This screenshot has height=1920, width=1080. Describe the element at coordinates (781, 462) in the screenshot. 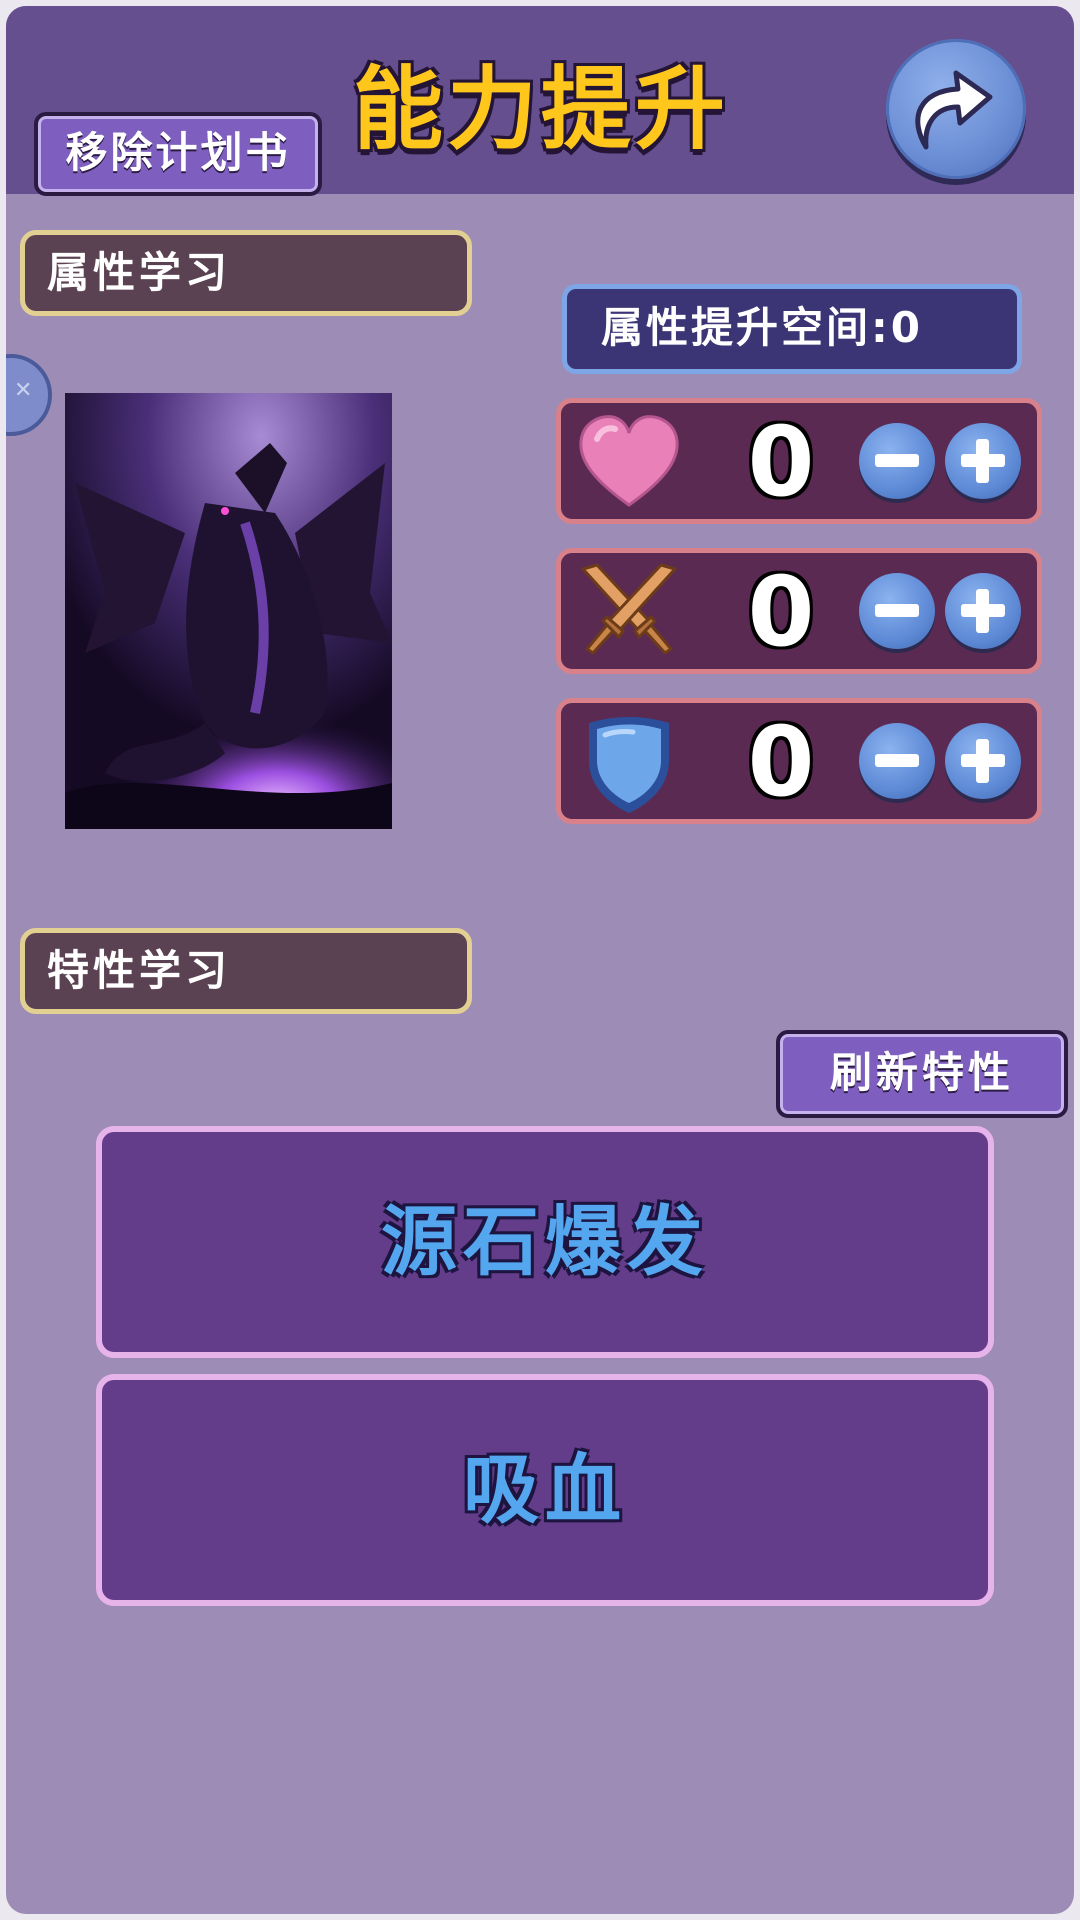

I see `stat-value-health: 0` at that location.